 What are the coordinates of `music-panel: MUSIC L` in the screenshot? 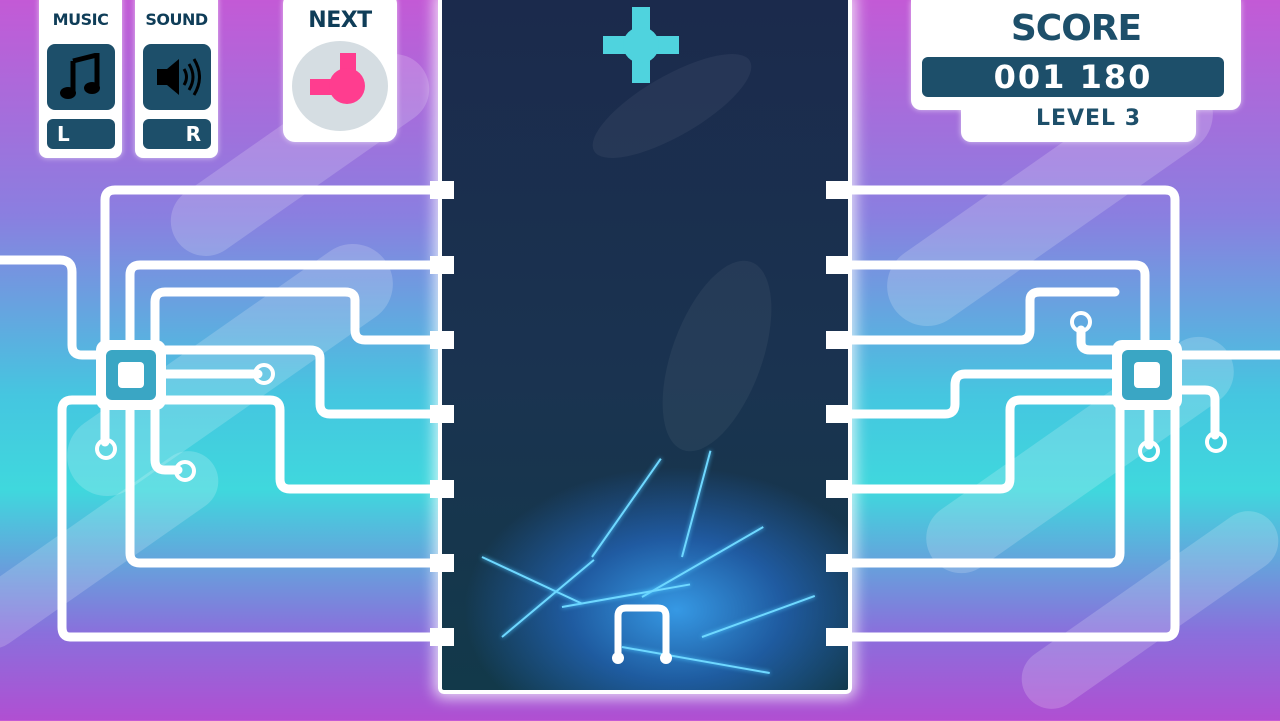 It's located at (80, 79).